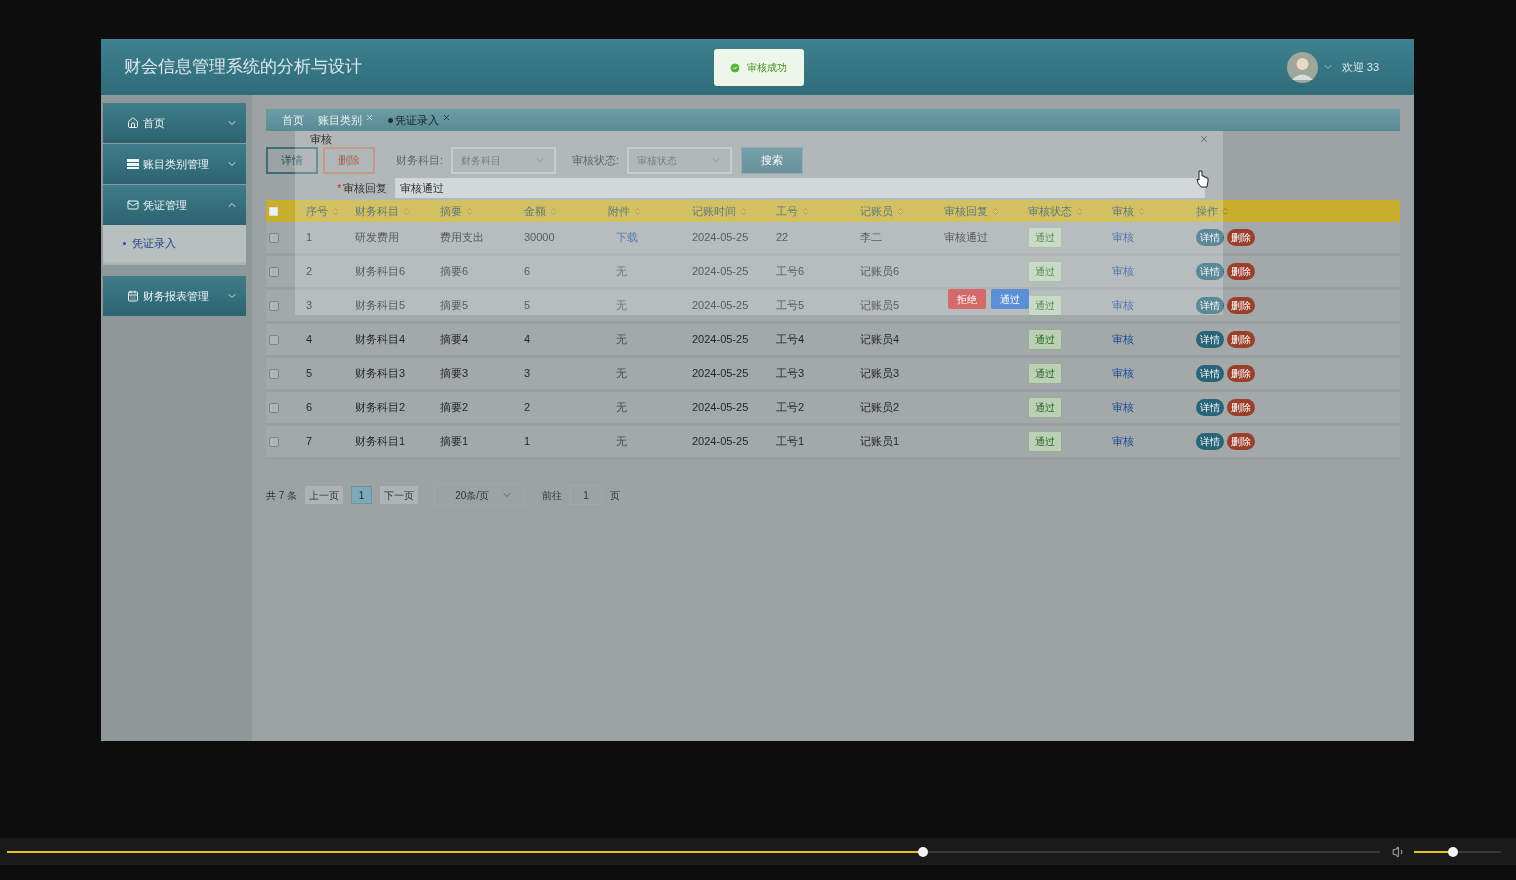  What do you see at coordinates (586, 495) in the screenshot?
I see `page-input: 1` at bounding box center [586, 495].